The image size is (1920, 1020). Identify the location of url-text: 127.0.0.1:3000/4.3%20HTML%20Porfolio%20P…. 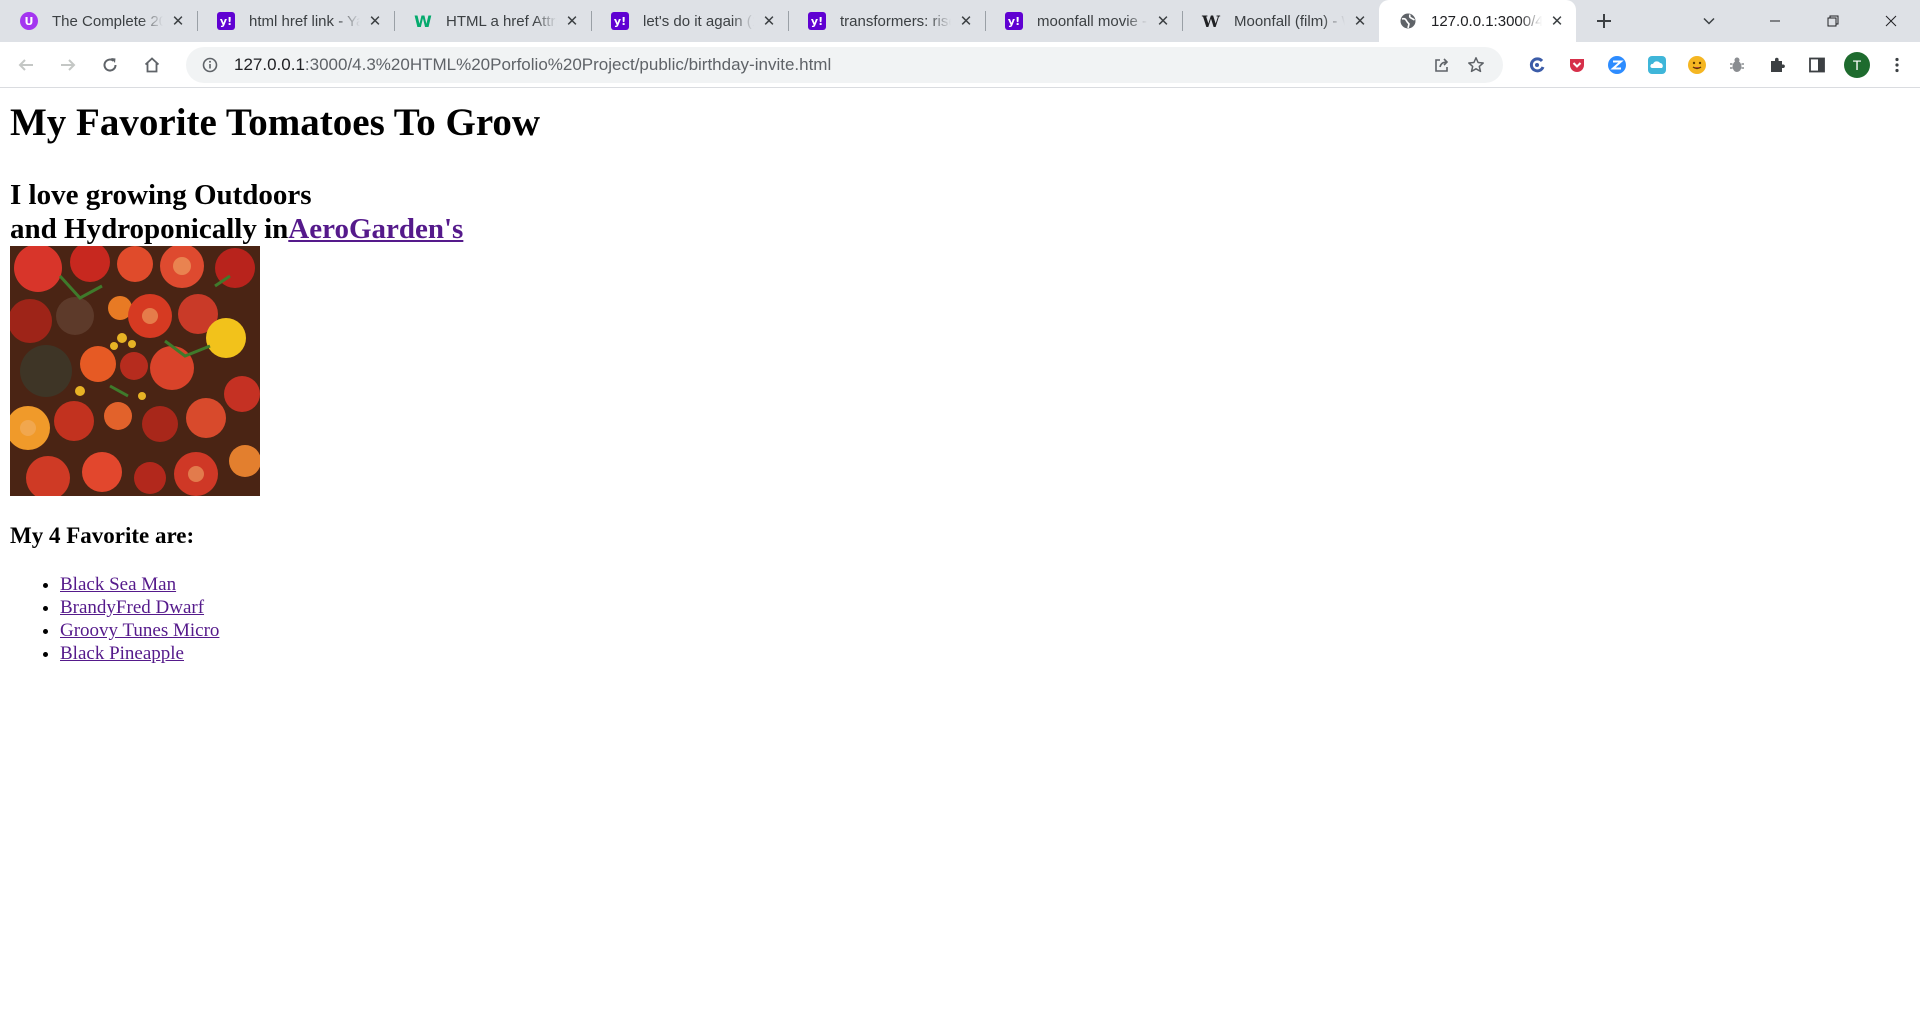
(829, 65).